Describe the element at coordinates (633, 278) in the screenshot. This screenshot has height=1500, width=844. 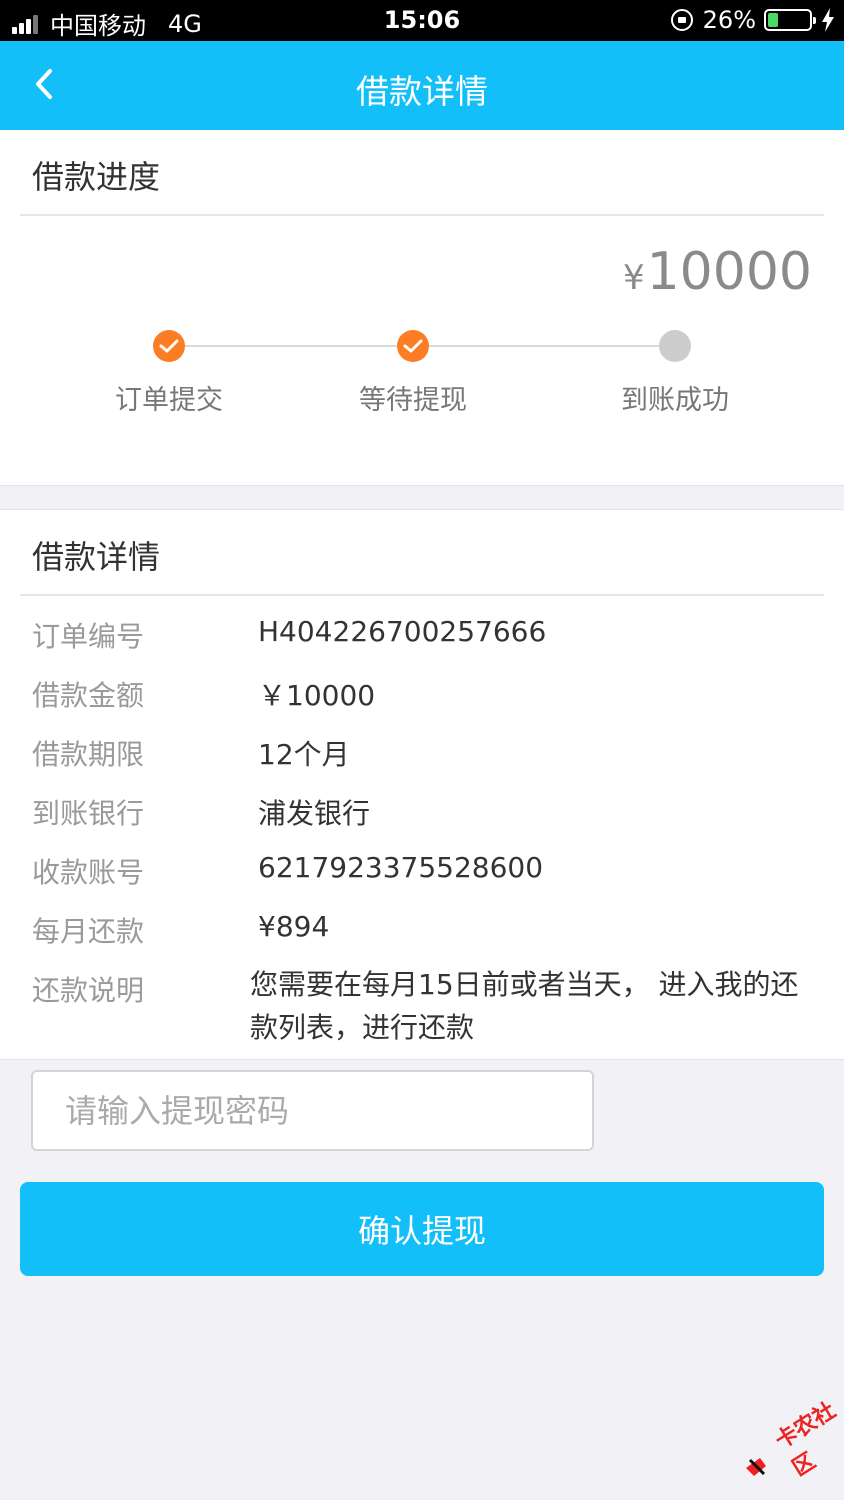
I see `amount-currency: ¥` at that location.